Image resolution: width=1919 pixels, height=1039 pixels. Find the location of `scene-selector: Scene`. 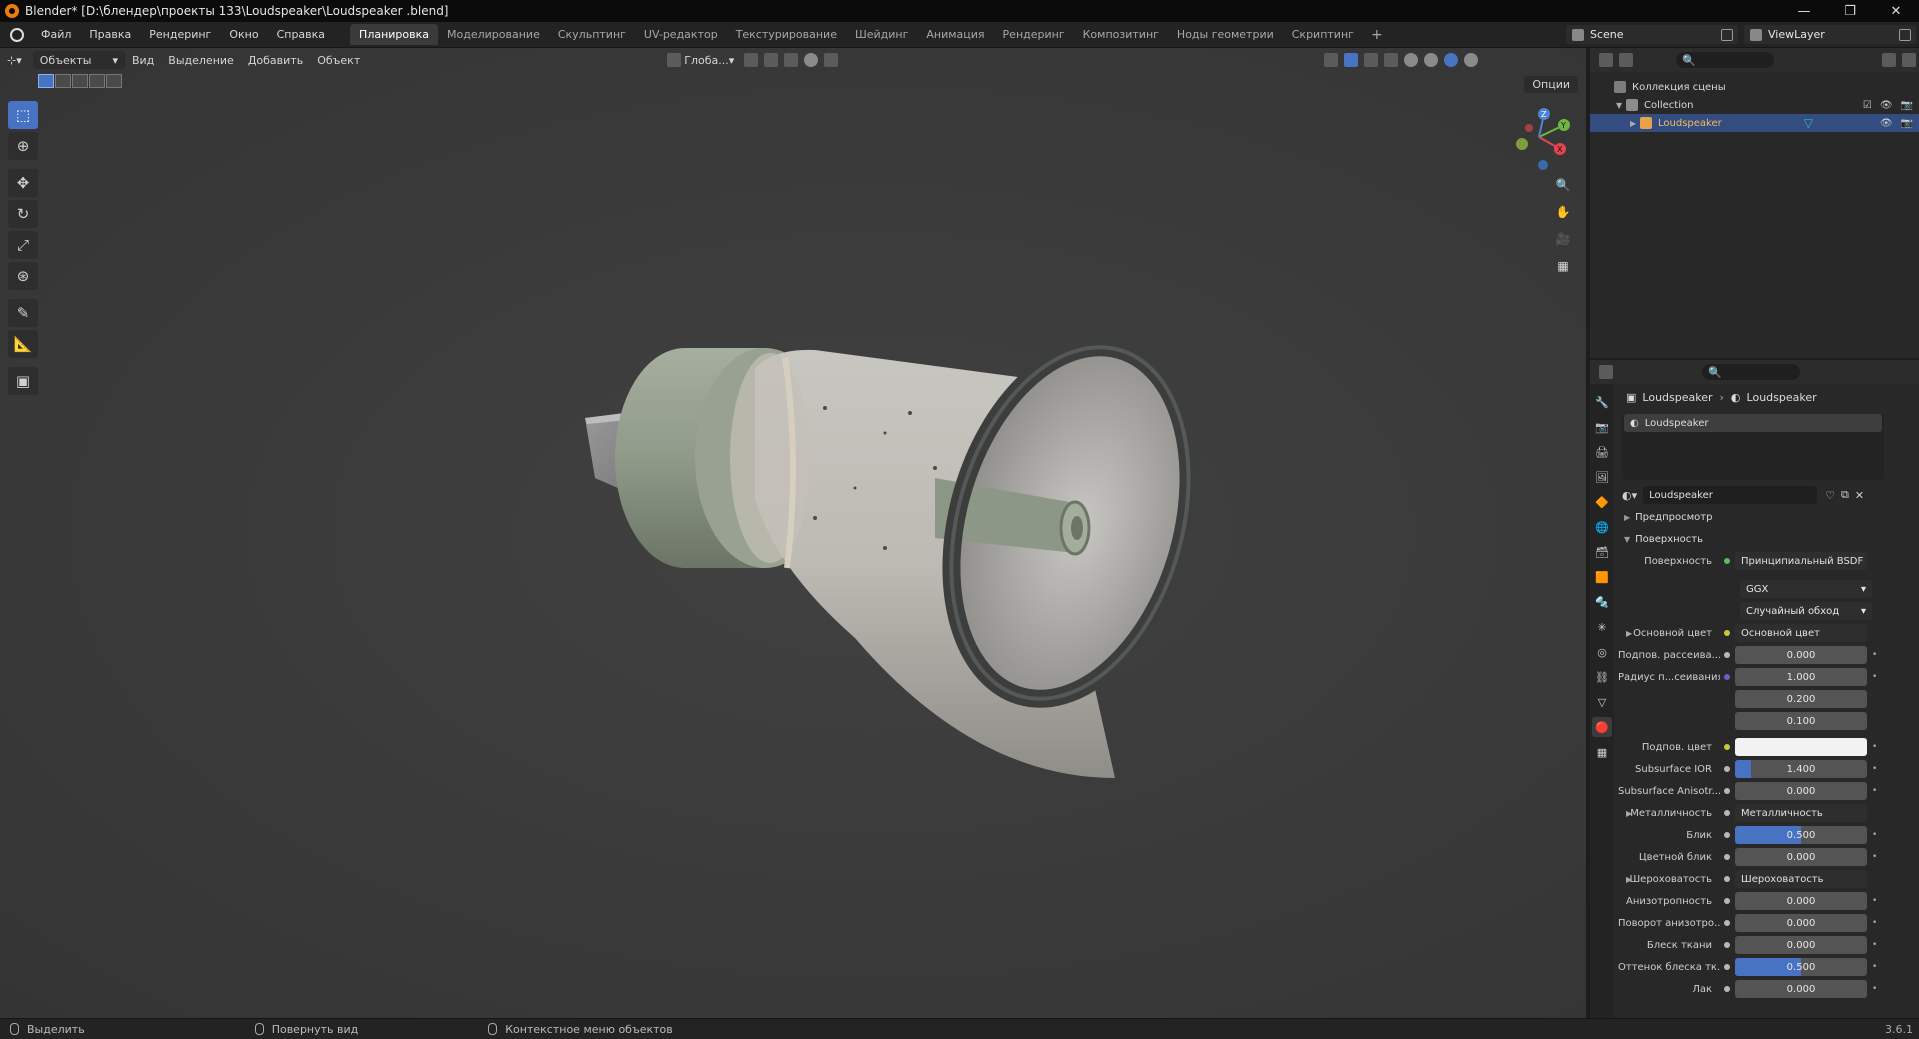

scene-selector: Scene is located at coordinates (1652, 34).